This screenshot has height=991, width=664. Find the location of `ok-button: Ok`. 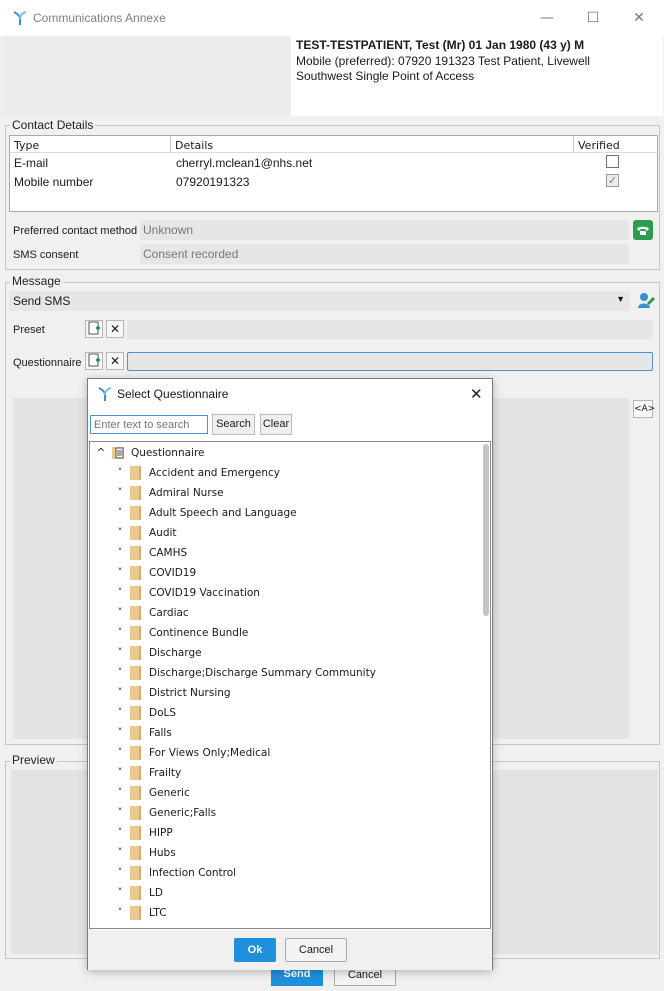

ok-button: Ok is located at coordinates (255, 950).